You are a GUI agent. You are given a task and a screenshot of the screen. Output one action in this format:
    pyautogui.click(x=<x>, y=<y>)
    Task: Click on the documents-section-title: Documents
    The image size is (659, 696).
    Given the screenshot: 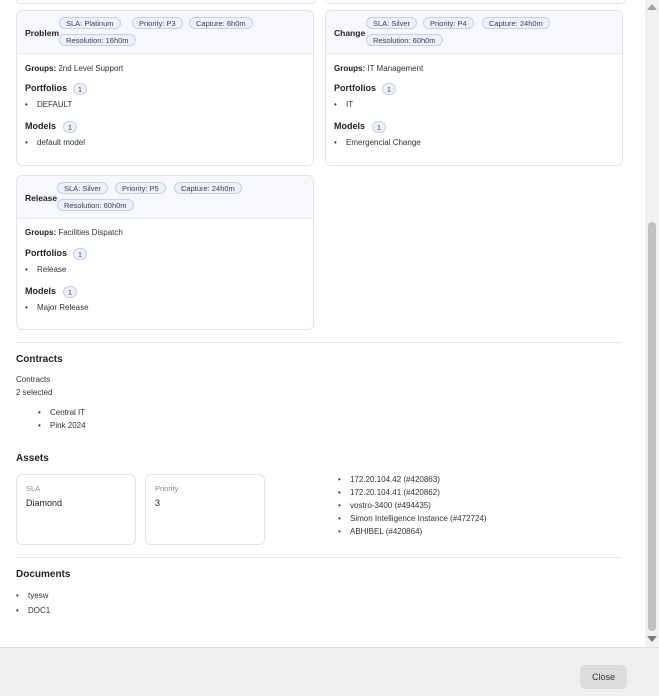 What is the action you would take?
    pyautogui.click(x=43, y=574)
    